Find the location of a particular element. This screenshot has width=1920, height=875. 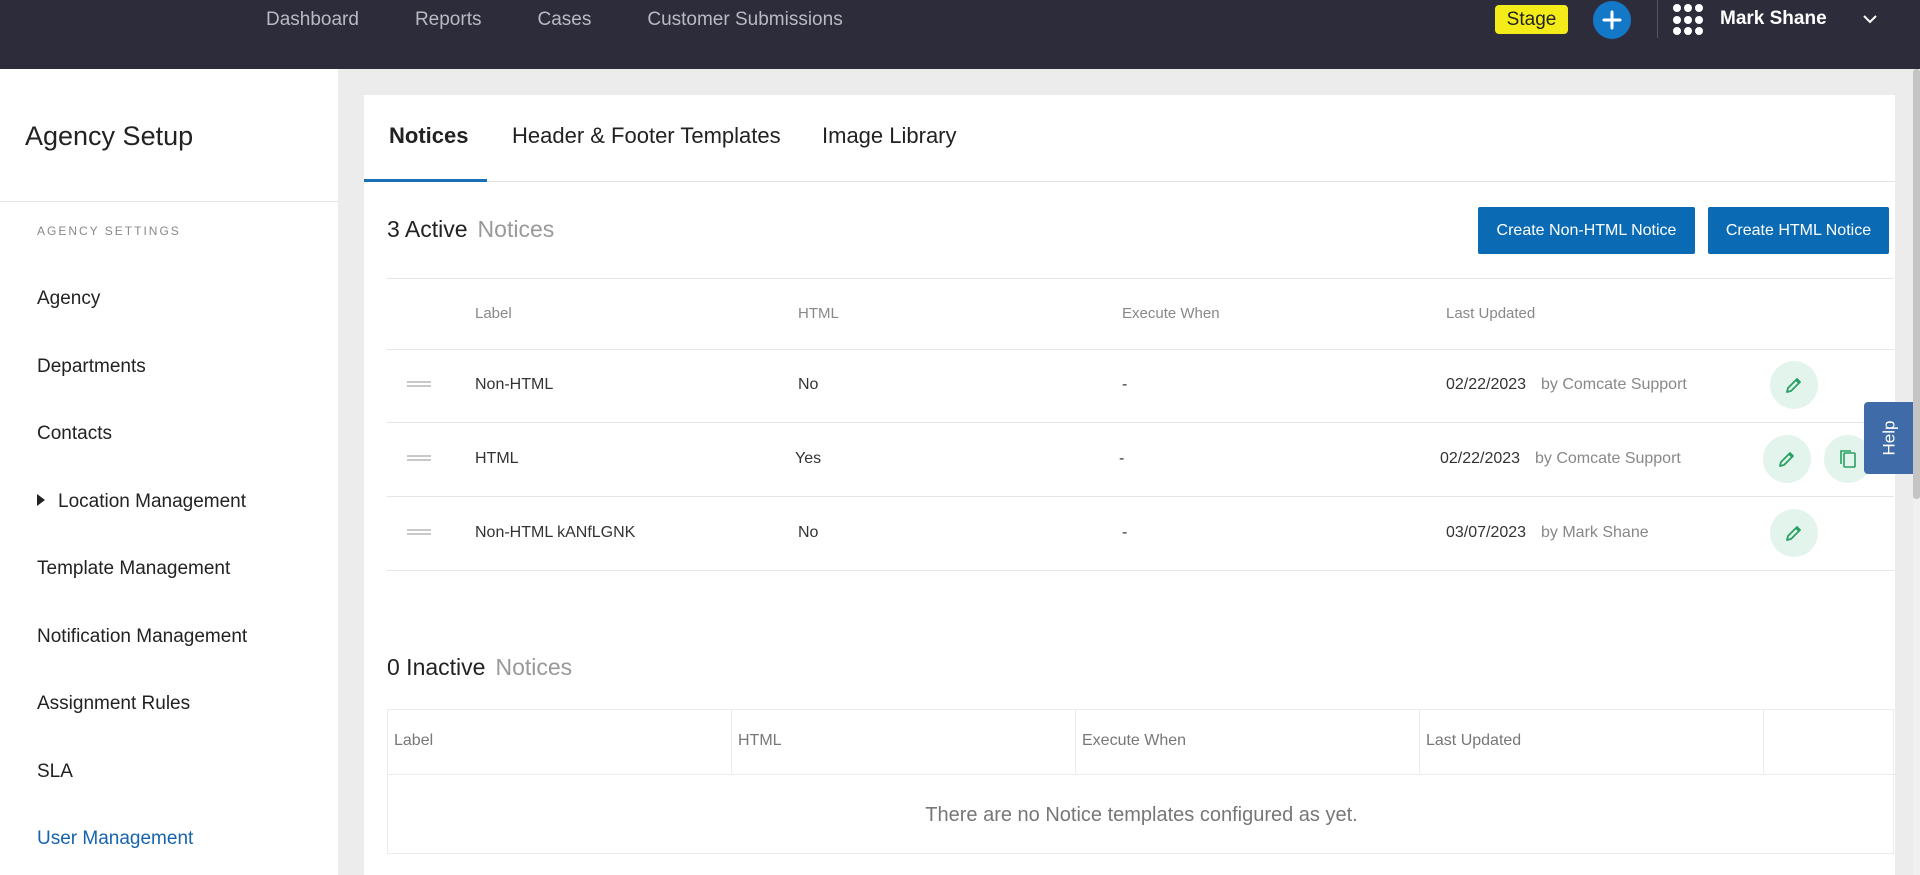

tab-header-footer-templates: Header & Footer Templates is located at coordinates (646, 136).